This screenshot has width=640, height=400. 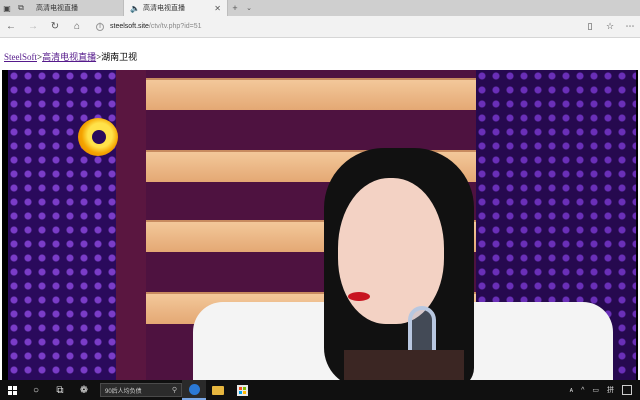 What do you see at coordinates (131, 225) in the screenshot?
I see `backdrop-pillar` at bounding box center [131, 225].